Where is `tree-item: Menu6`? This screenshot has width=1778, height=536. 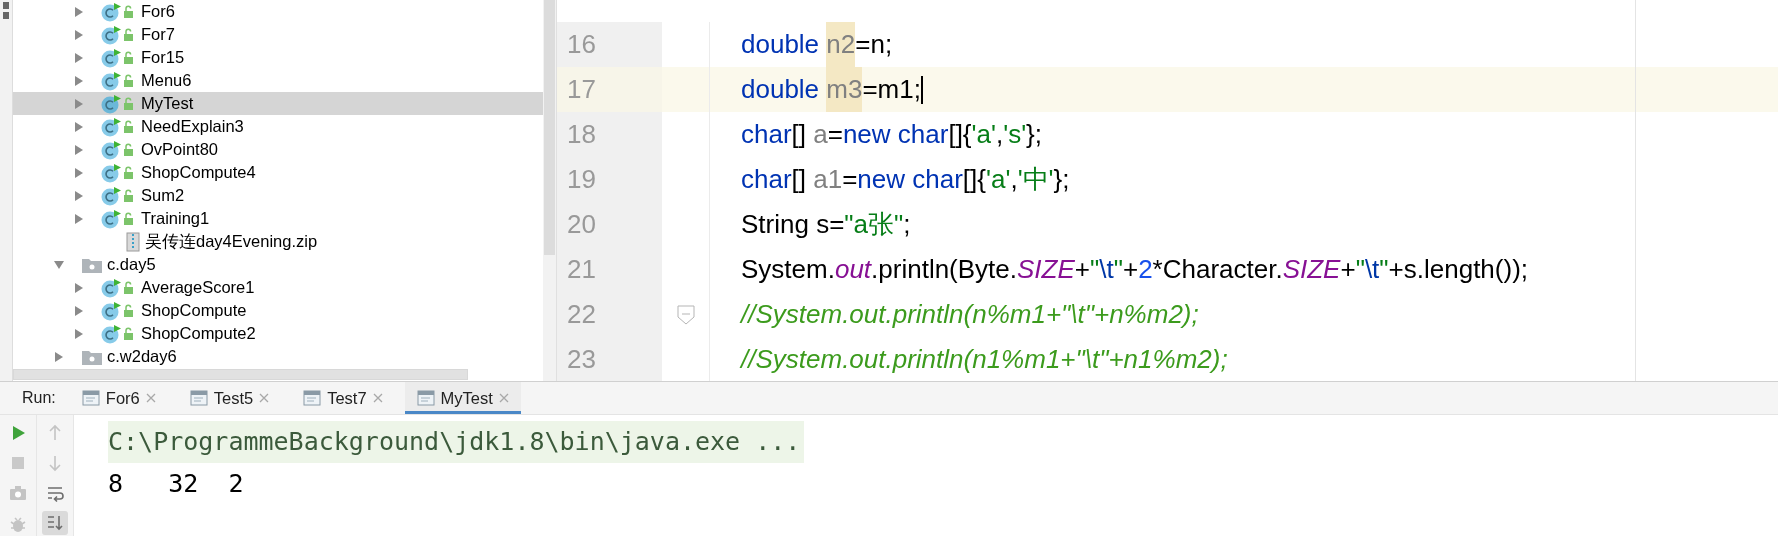 tree-item: Menu6 is located at coordinates (278, 80).